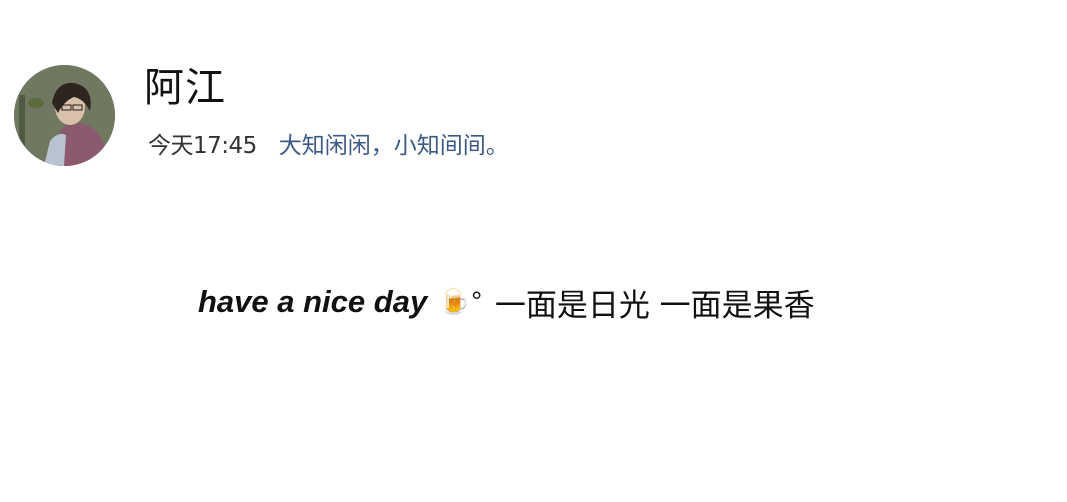 The image size is (1067, 502). I want to click on user-avatar-icon, so click(64, 115).